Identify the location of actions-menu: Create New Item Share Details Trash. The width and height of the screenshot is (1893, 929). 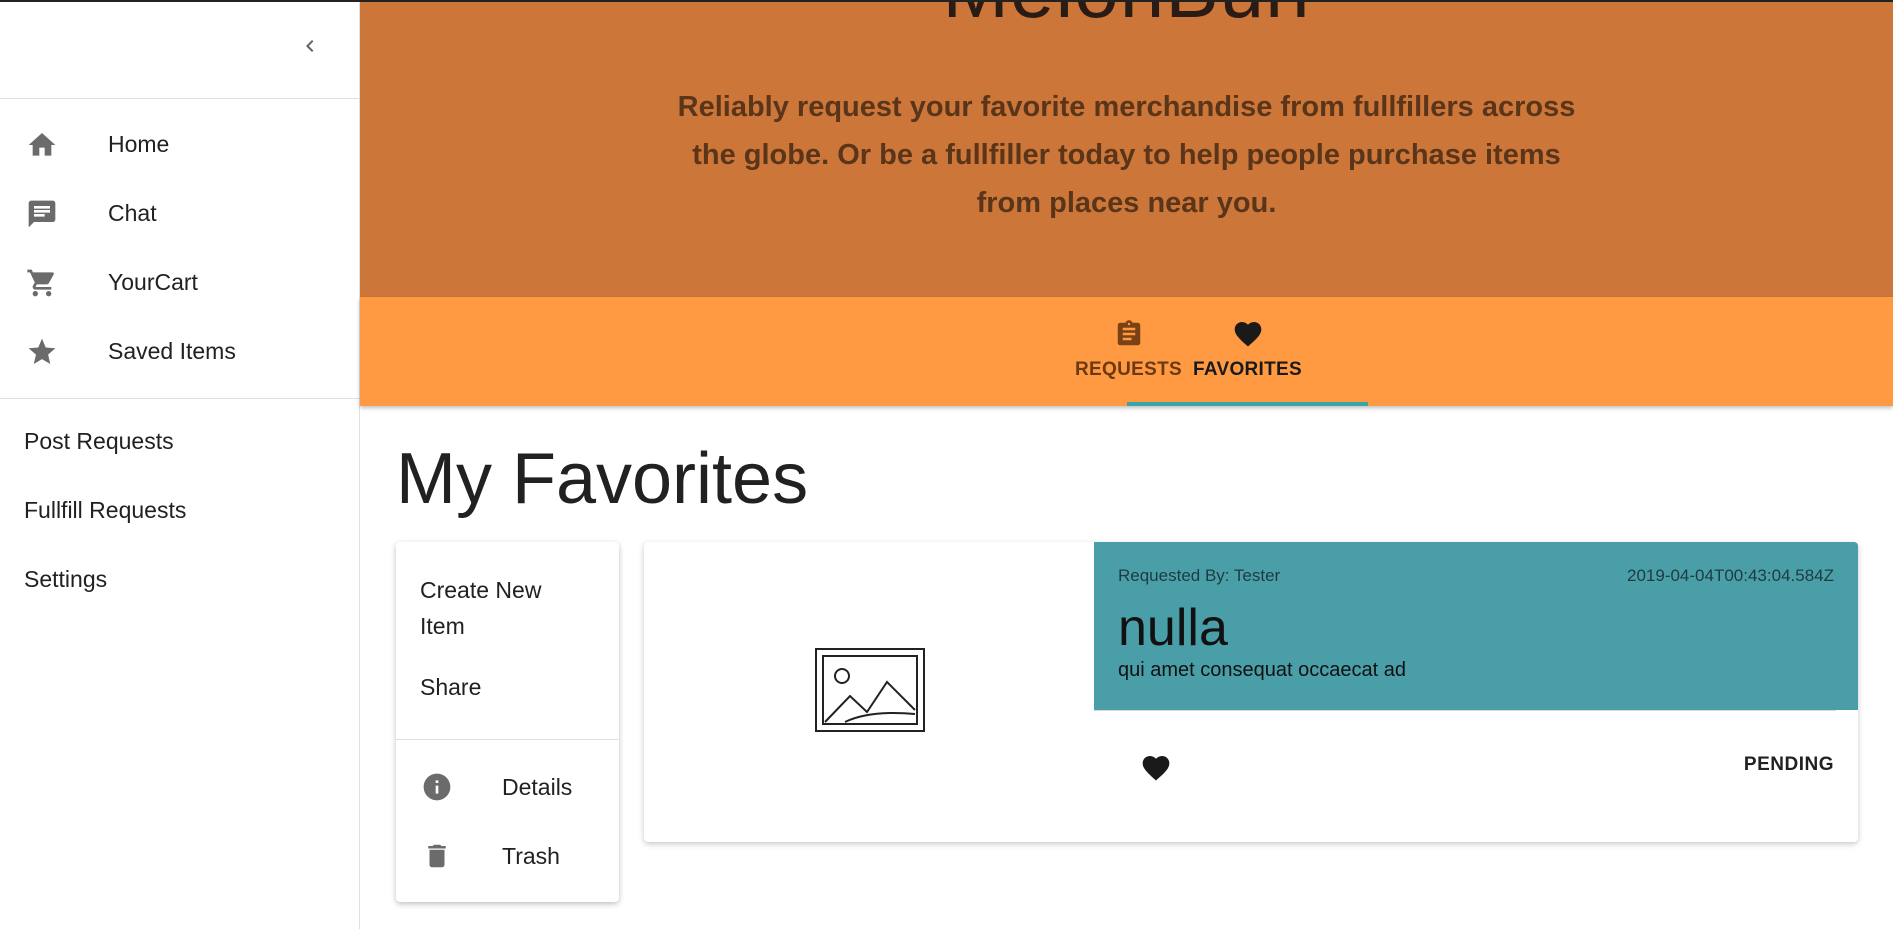
(507, 722).